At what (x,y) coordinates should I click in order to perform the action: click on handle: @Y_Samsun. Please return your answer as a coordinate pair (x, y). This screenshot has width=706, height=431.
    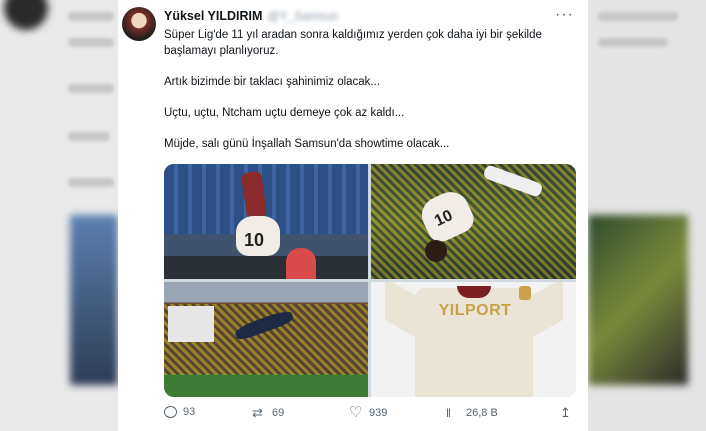
    Looking at the image, I should click on (302, 16).